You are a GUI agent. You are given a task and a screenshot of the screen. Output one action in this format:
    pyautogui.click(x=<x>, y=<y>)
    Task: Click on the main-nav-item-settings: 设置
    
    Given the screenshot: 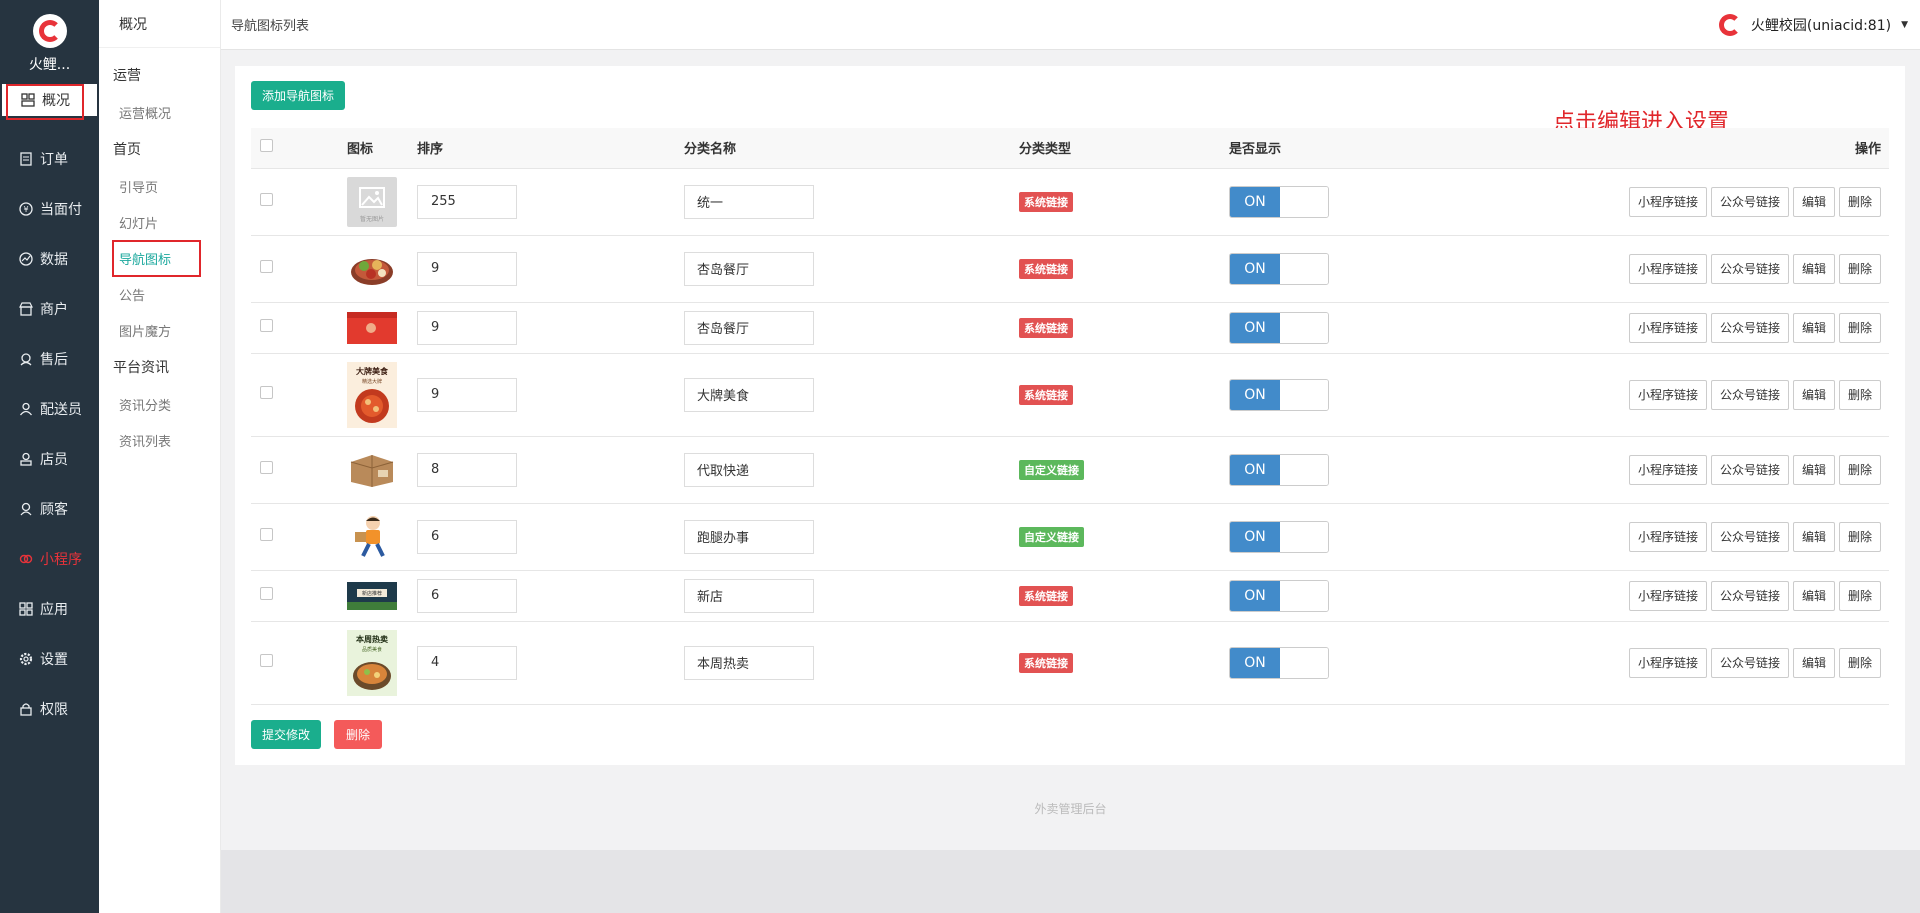 What is the action you would take?
    pyautogui.click(x=49, y=659)
    